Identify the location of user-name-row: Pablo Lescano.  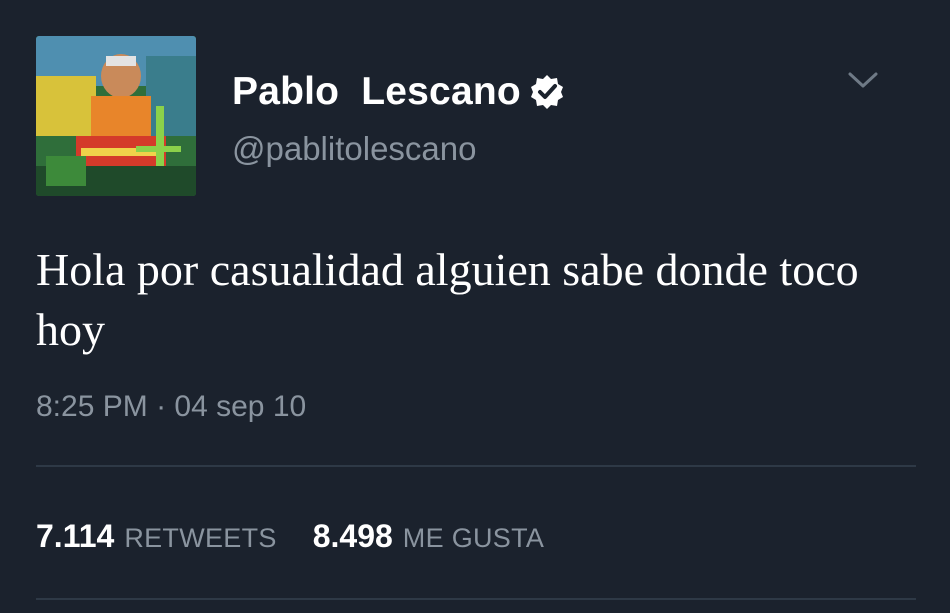
(398, 92).